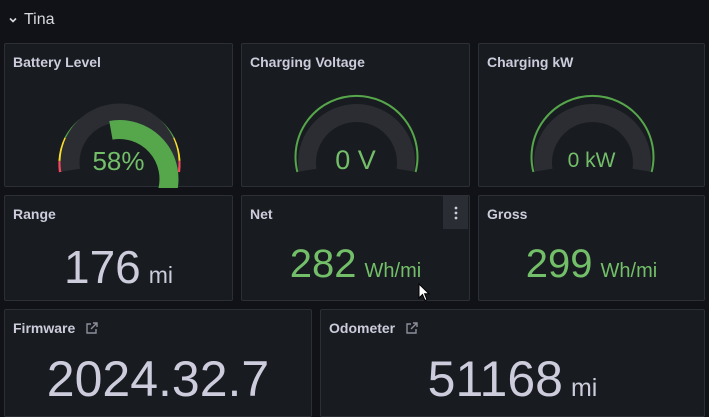 The image size is (709, 417). I want to click on panel-range: Range 176 mi, so click(118, 248).